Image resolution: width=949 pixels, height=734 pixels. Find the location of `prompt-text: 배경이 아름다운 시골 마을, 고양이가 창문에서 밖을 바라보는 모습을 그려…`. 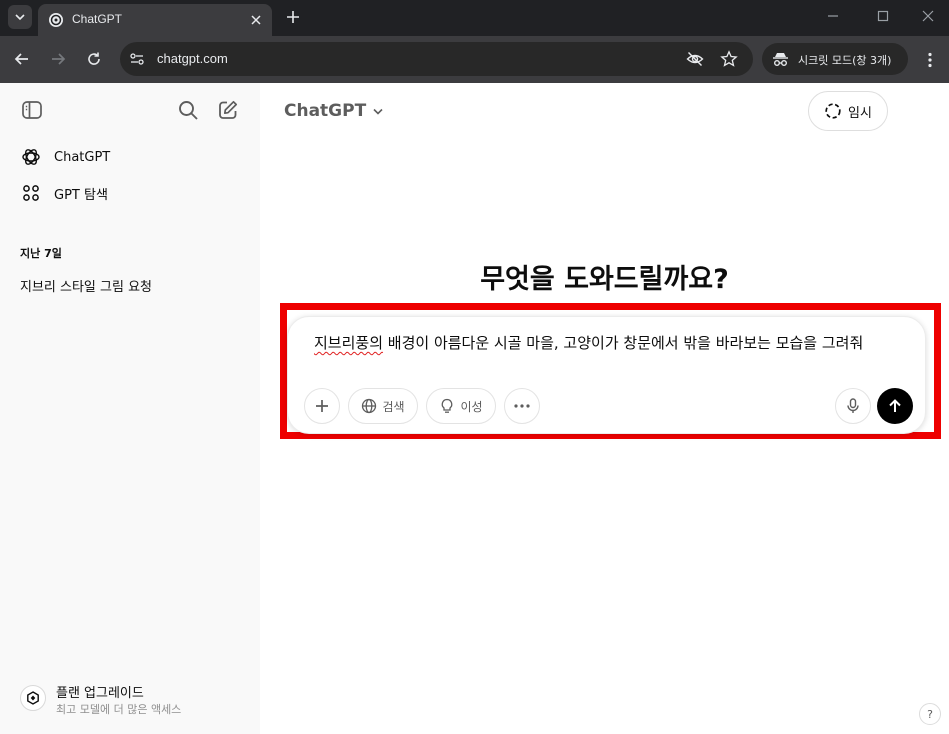

prompt-text: 배경이 아름다운 시골 마을, 고양이가 창문에서 밖을 바라보는 모습을 그려… is located at coordinates (623, 343).